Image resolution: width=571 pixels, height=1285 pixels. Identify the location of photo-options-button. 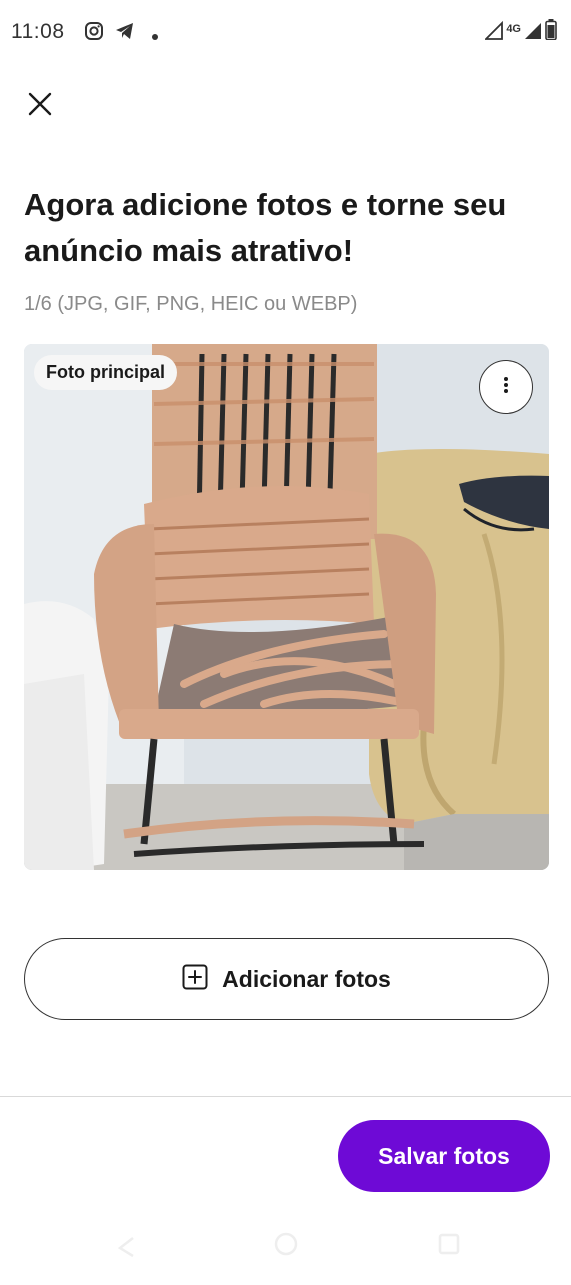
(506, 387).